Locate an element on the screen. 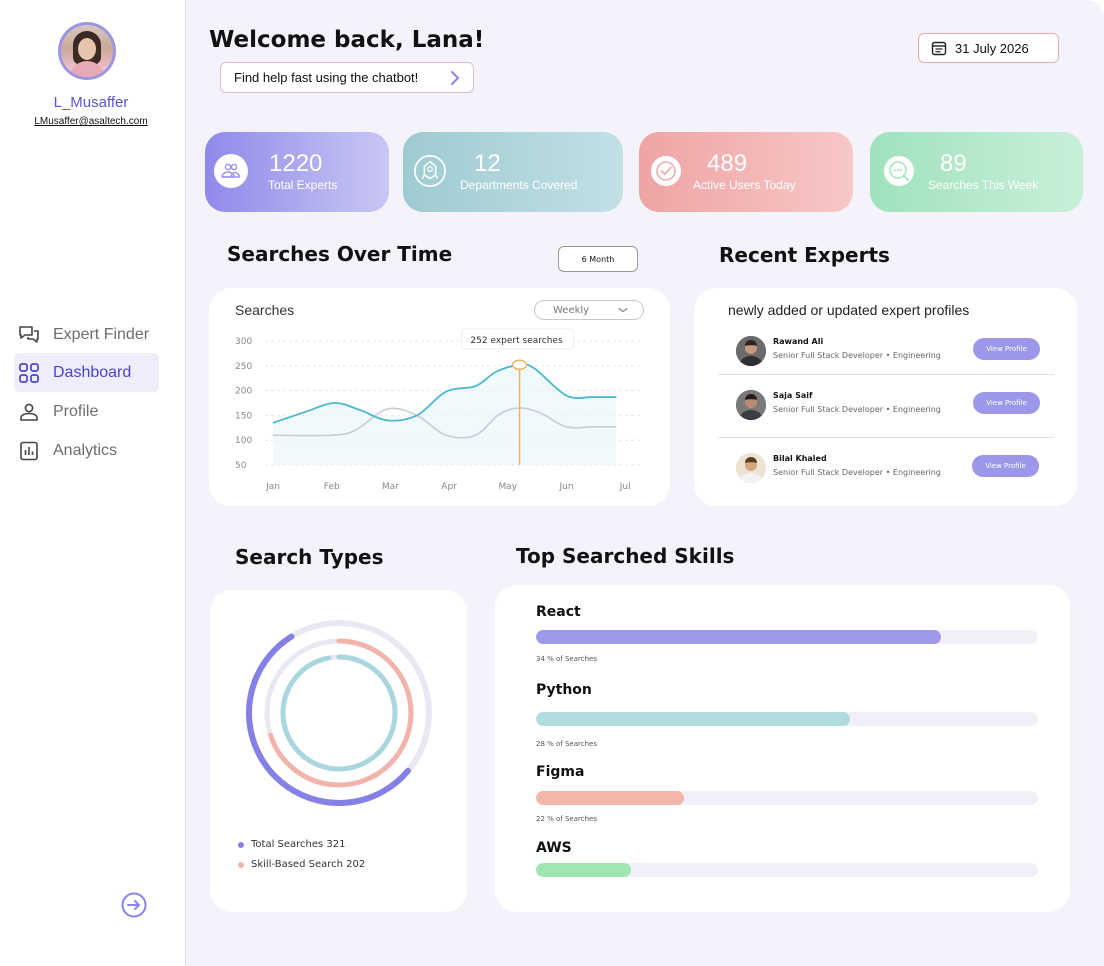 The height and width of the screenshot is (966, 1104). user-avatar is located at coordinates (87, 51).